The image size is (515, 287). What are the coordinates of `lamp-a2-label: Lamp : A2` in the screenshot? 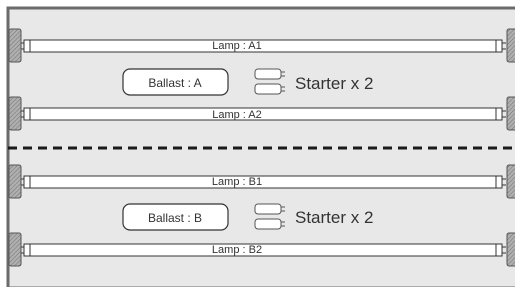 It's located at (237, 115).